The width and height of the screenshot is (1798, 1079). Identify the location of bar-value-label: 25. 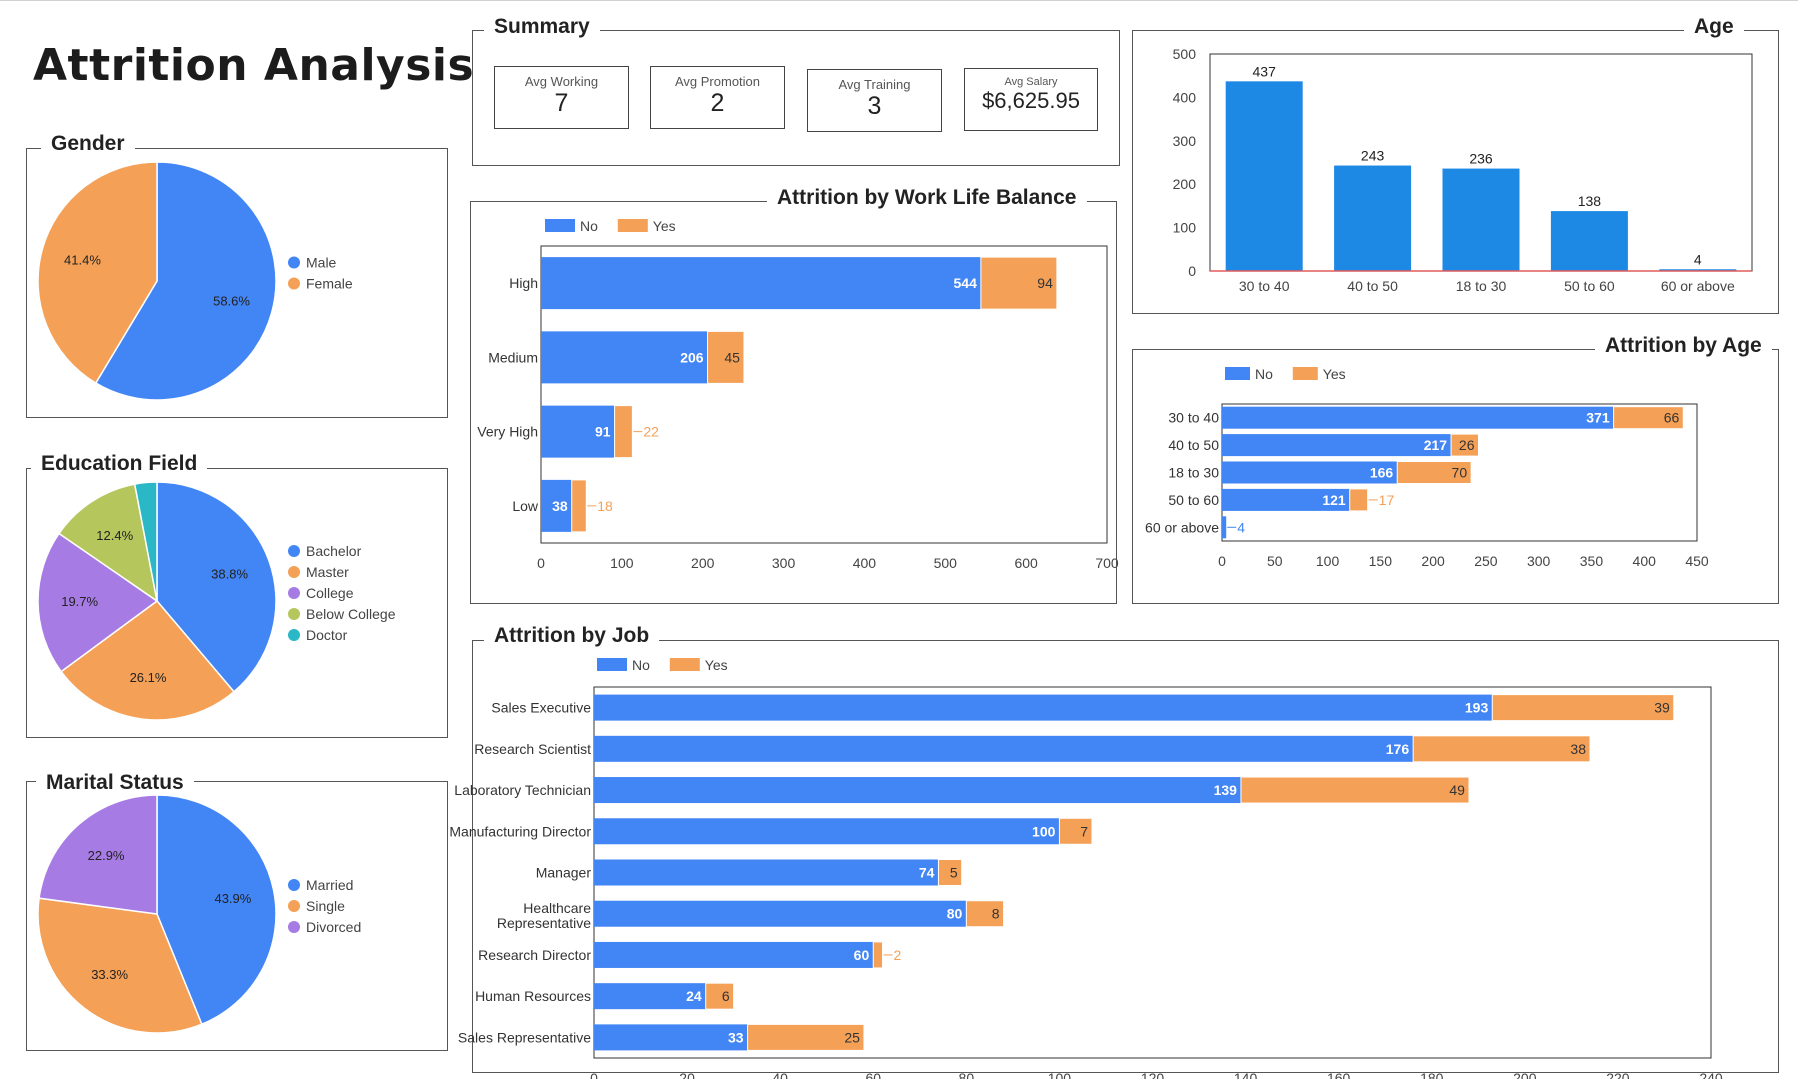
(852, 1037).